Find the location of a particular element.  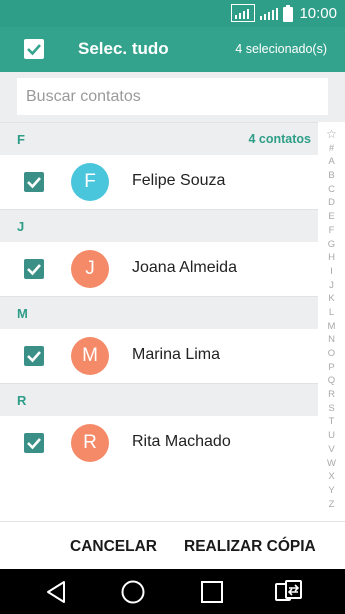

index-letter: P is located at coordinates (331, 368).